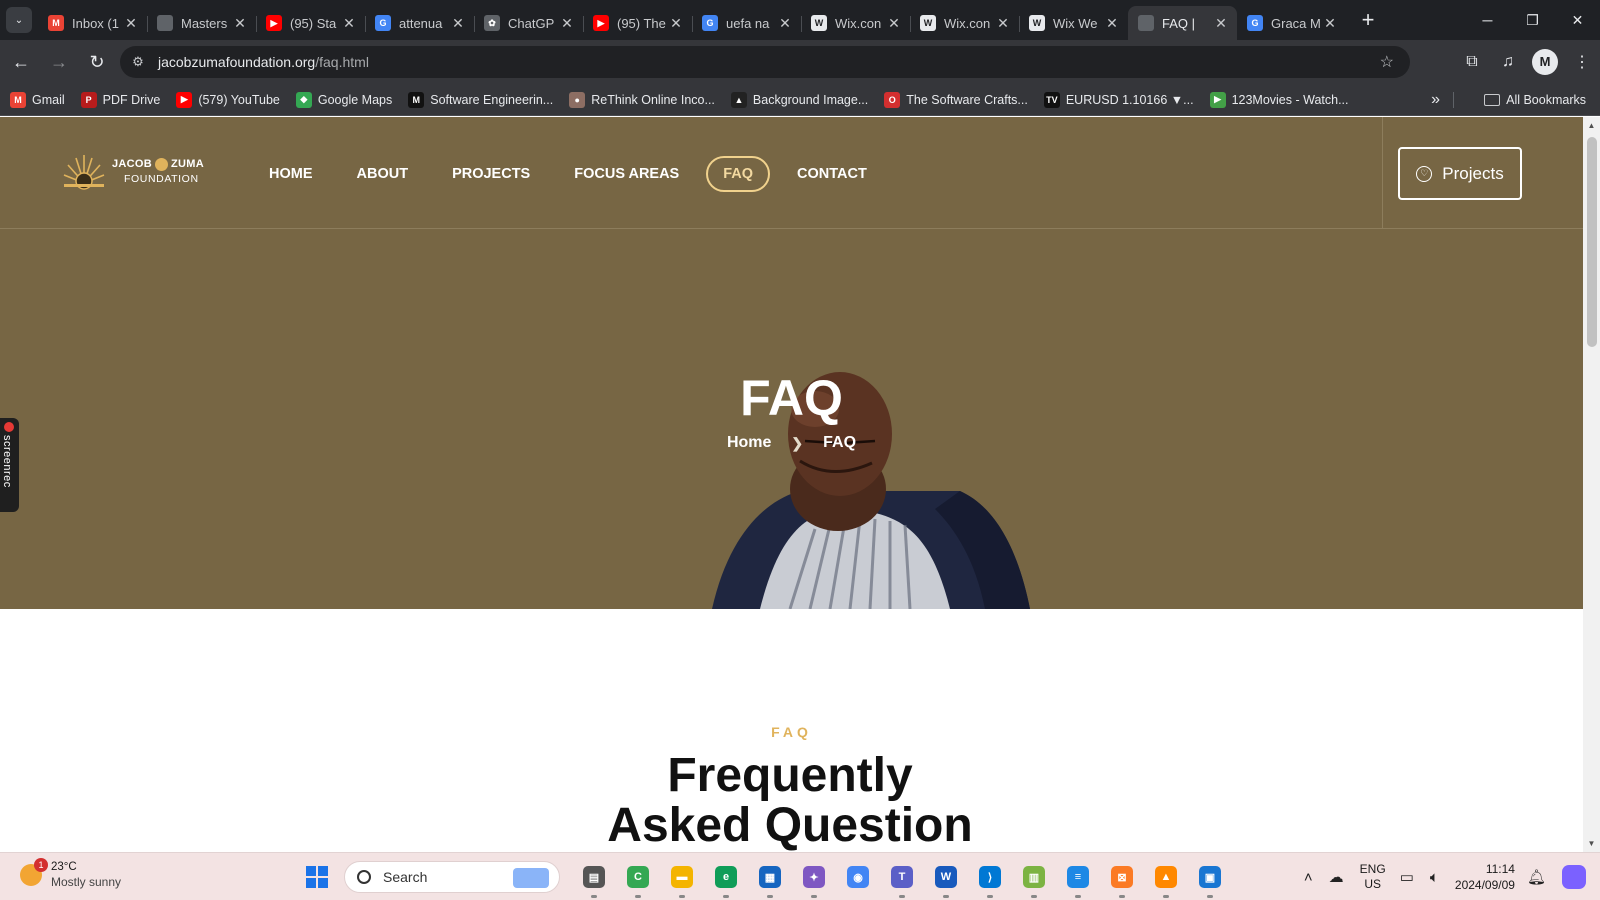 This screenshot has width=1600, height=900. What do you see at coordinates (291, 174) in the screenshot?
I see `nav-link-home: HOME` at bounding box center [291, 174].